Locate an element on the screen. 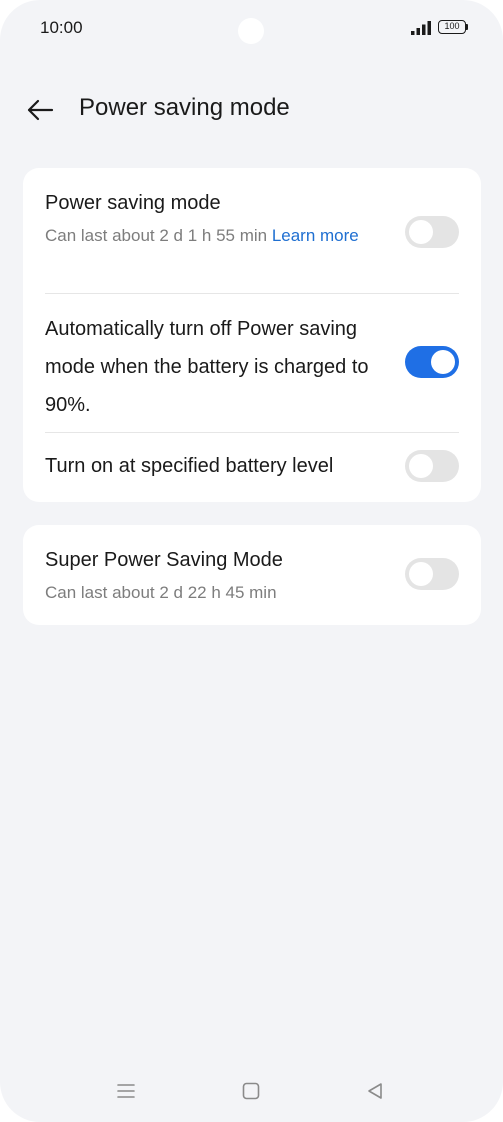 The width and height of the screenshot is (503, 1122). arrow-left-icon is located at coordinates (40, 110).